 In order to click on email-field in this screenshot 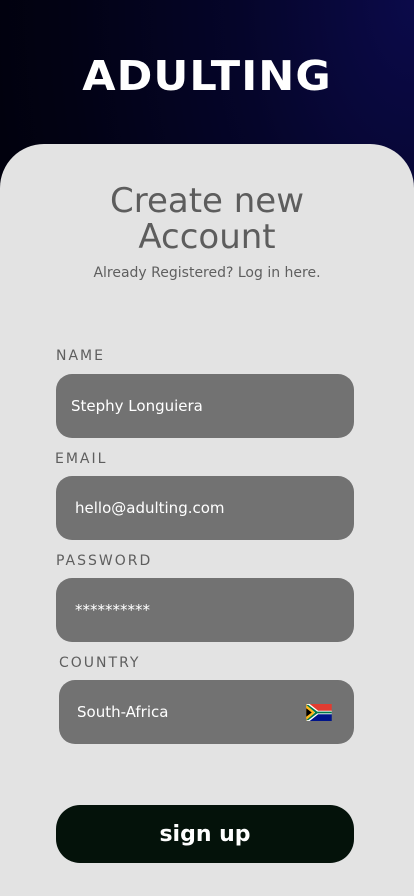, I will do `click(214, 508)`.